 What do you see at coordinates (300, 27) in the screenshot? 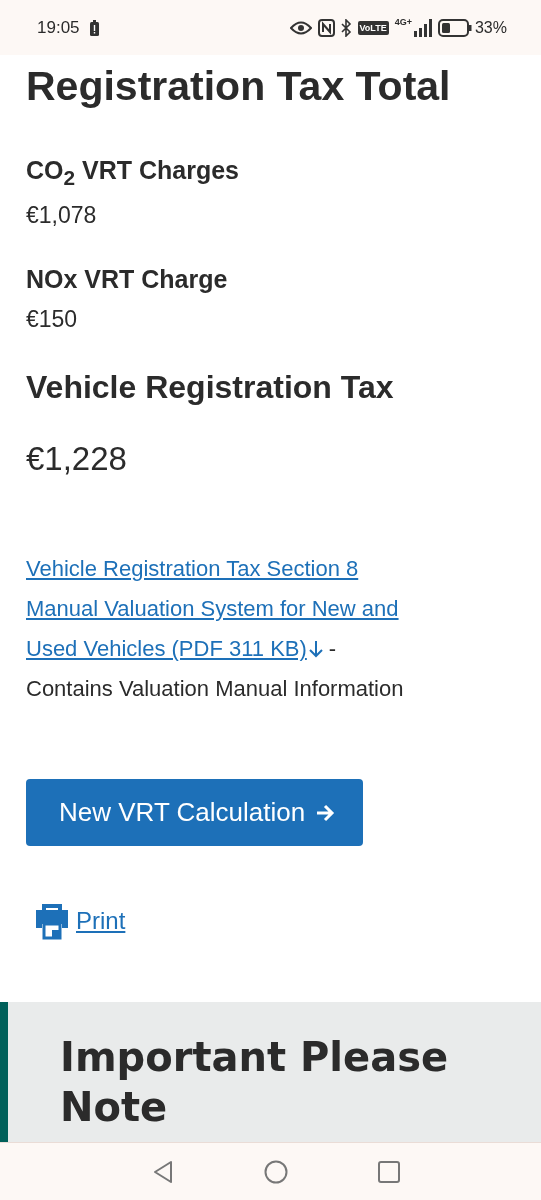
I see `eye-icon` at bounding box center [300, 27].